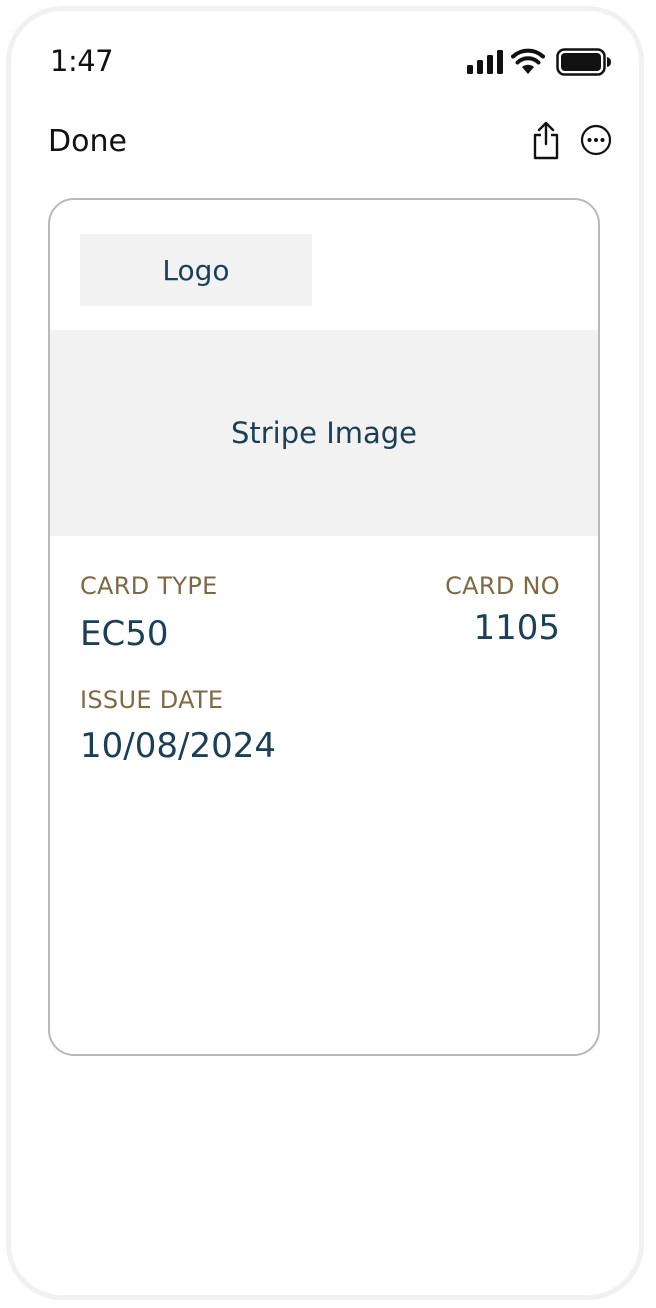  Describe the element at coordinates (528, 61) in the screenshot. I see `wifi-icon` at that location.